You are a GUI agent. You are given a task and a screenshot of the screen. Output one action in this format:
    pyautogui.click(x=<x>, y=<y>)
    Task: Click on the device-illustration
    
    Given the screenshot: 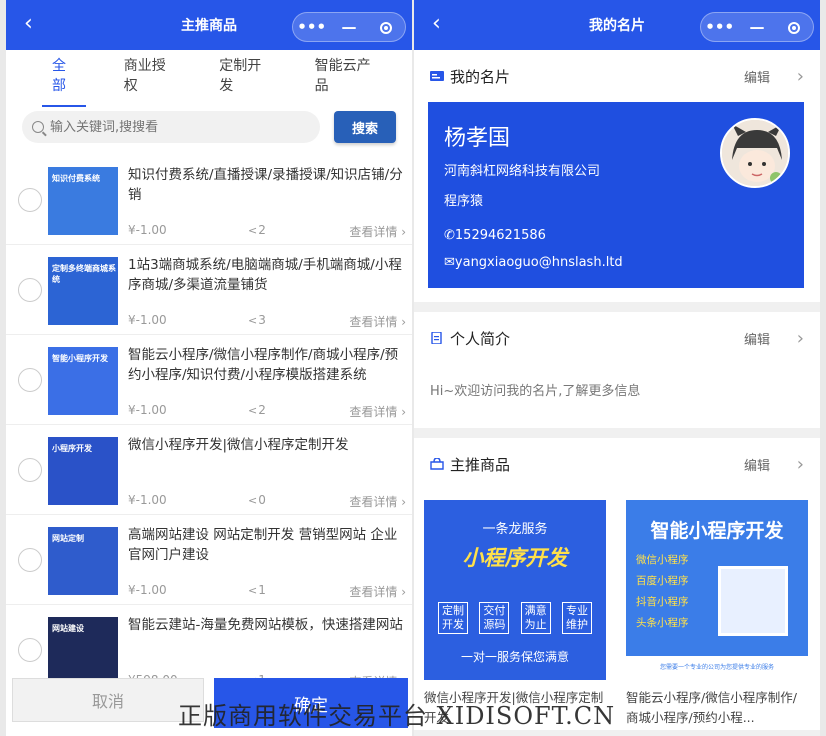 What is the action you would take?
    pyautogui.click(x=753, y=601)
    